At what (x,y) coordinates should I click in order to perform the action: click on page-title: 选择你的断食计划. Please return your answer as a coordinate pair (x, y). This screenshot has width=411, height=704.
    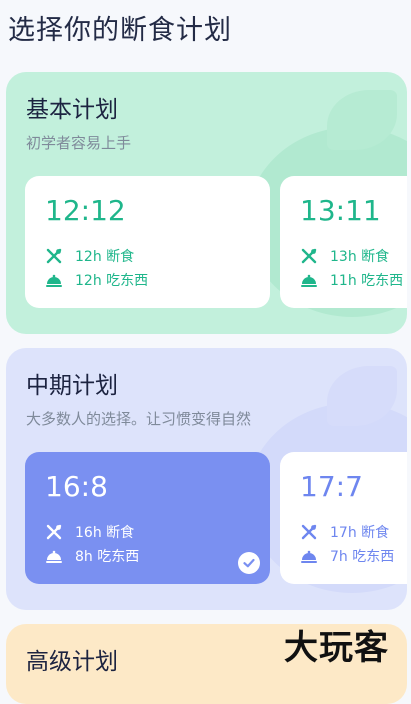
    Looking at the image, I should click on (120, 30).